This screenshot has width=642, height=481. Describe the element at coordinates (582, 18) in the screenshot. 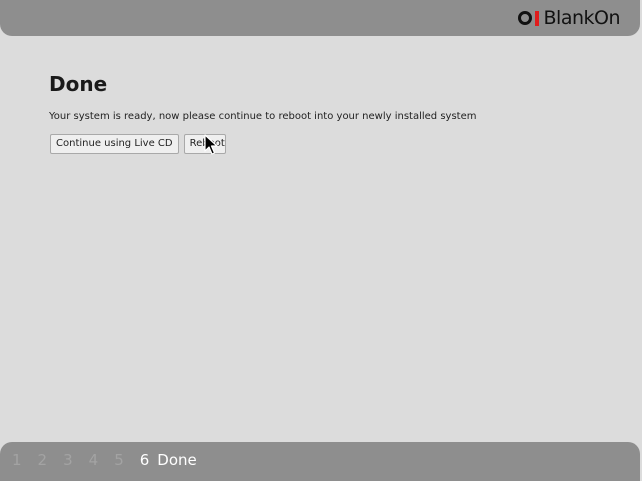

I see `brand-name: BlankOn` at that location.